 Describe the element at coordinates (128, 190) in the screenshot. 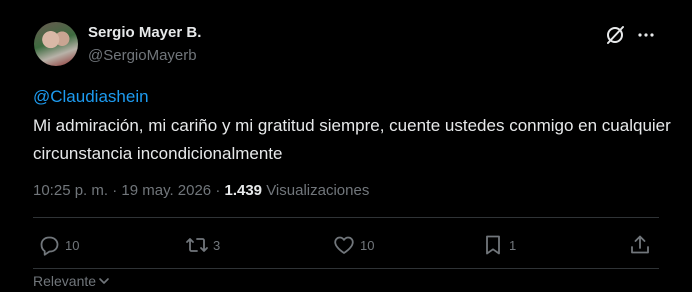

I see `timestamp: 10:25 p. m. · 19 may. 2026 ·` at that location.